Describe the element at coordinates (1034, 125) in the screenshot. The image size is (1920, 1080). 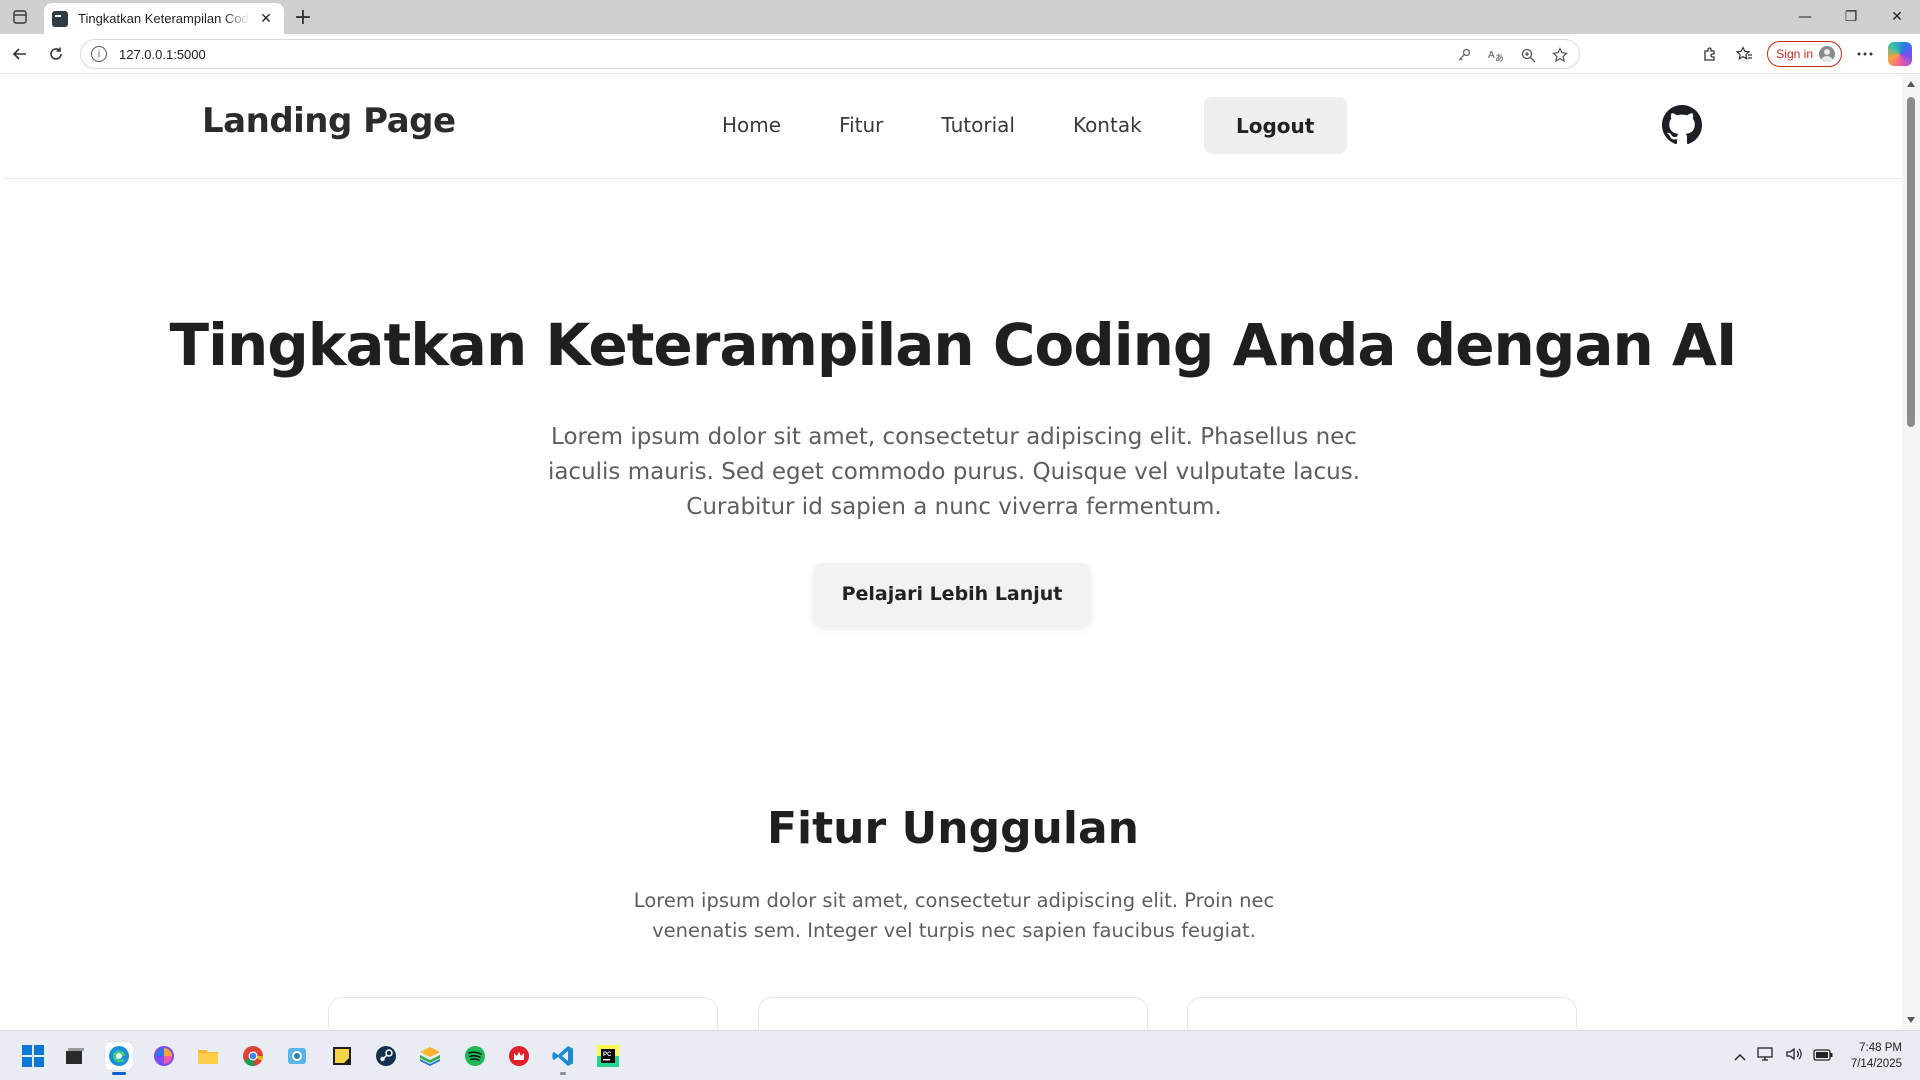
I see `main-navigation: Home Fitur Tutorial Kontak Logout` at that location.